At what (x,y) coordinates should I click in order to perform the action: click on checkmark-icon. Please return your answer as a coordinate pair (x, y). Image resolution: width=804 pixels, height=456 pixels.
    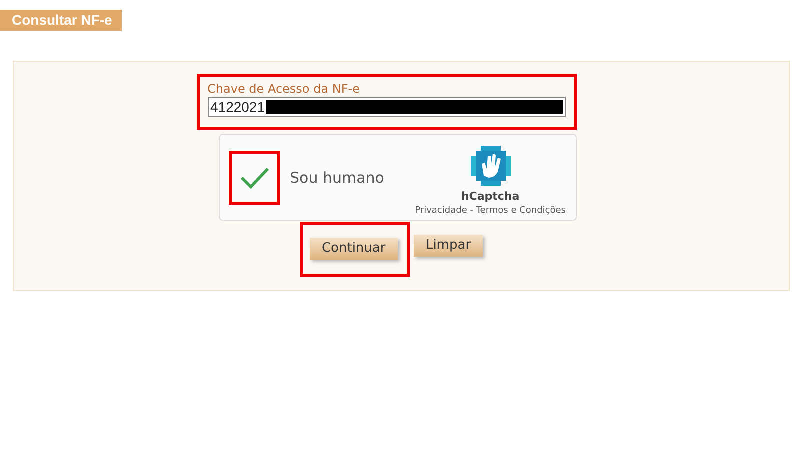
    Looking at the image, I should click on (255, 178).